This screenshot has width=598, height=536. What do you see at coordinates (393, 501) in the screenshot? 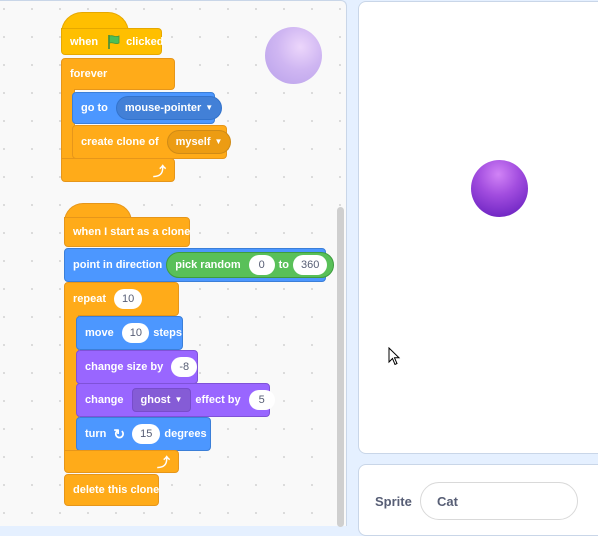
I see `sprite-label: Sprite` at bounding box center [393, 501].